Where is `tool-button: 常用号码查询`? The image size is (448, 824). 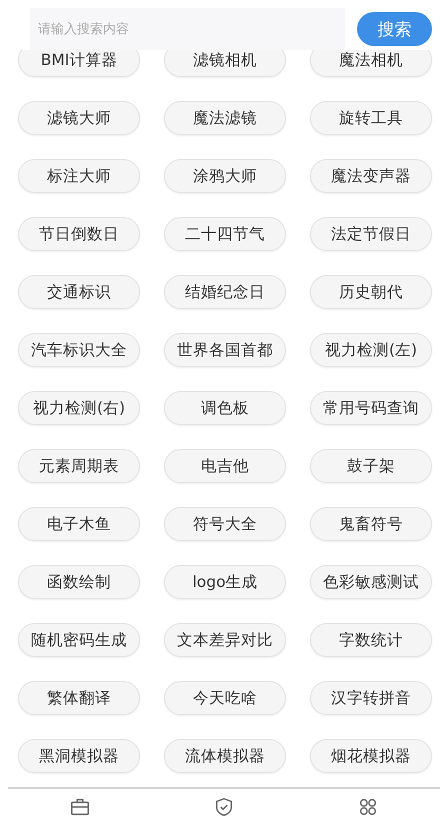 tool-button: 常用号码查询 is located at coordinates (371, 408).